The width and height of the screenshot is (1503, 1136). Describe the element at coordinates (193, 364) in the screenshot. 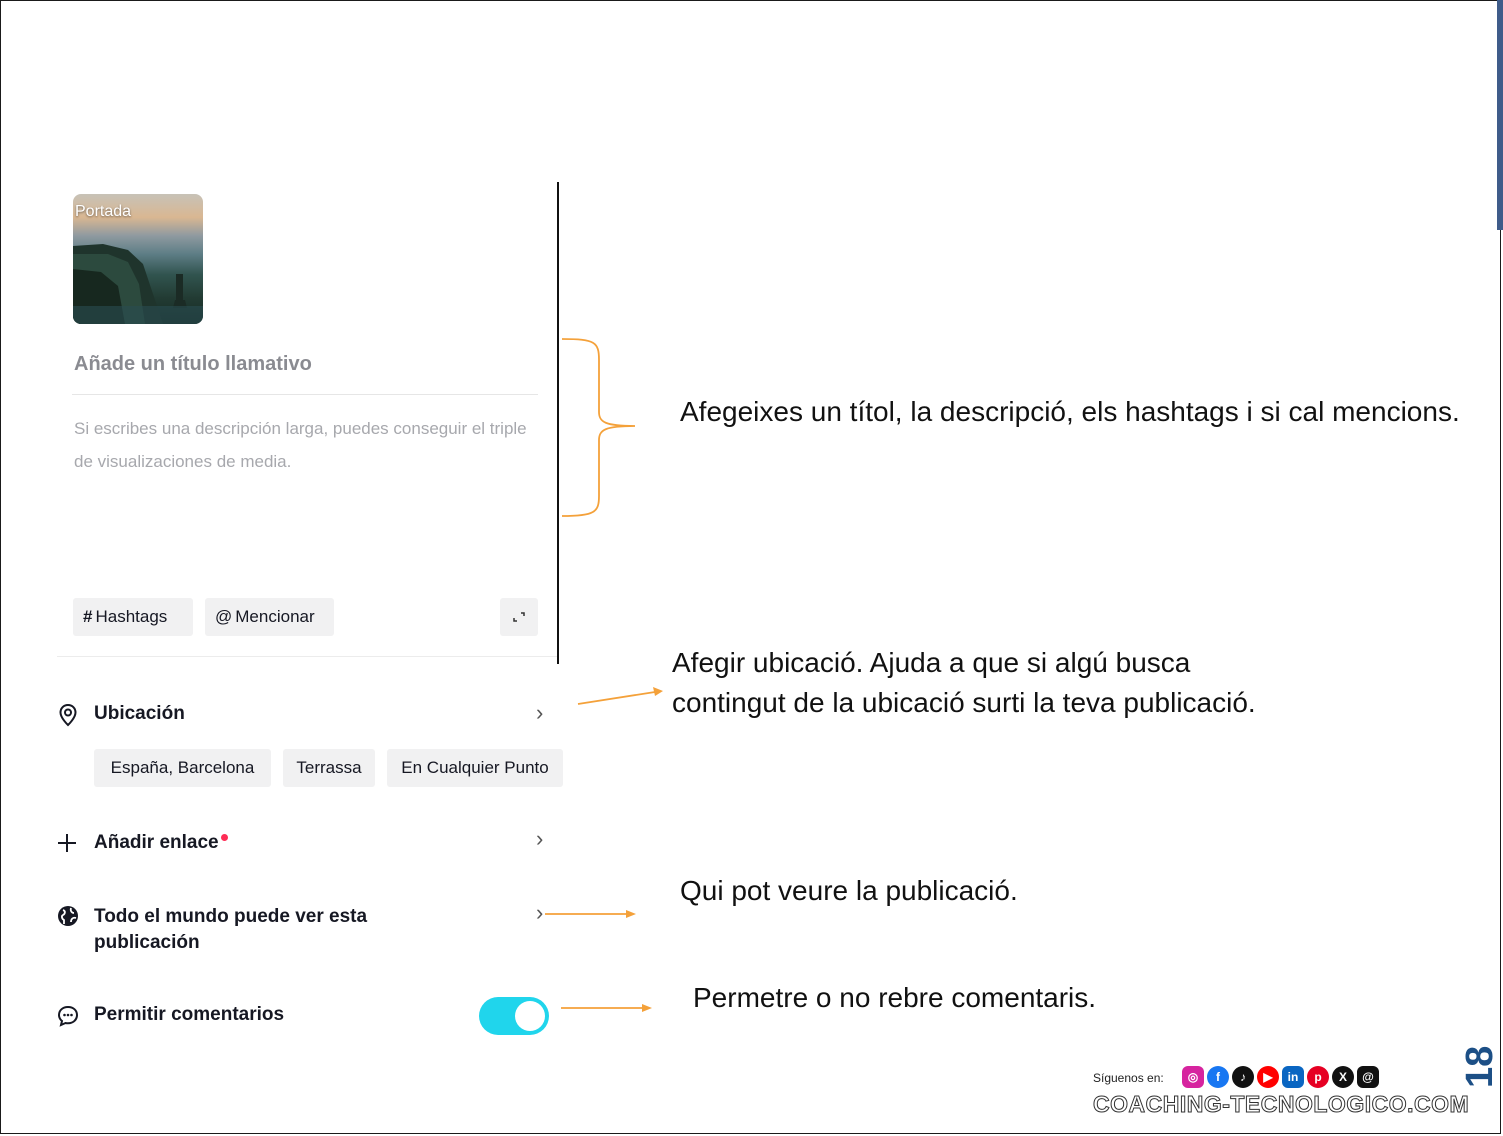

I see `title-input: Añade un título llamativo` at that location.